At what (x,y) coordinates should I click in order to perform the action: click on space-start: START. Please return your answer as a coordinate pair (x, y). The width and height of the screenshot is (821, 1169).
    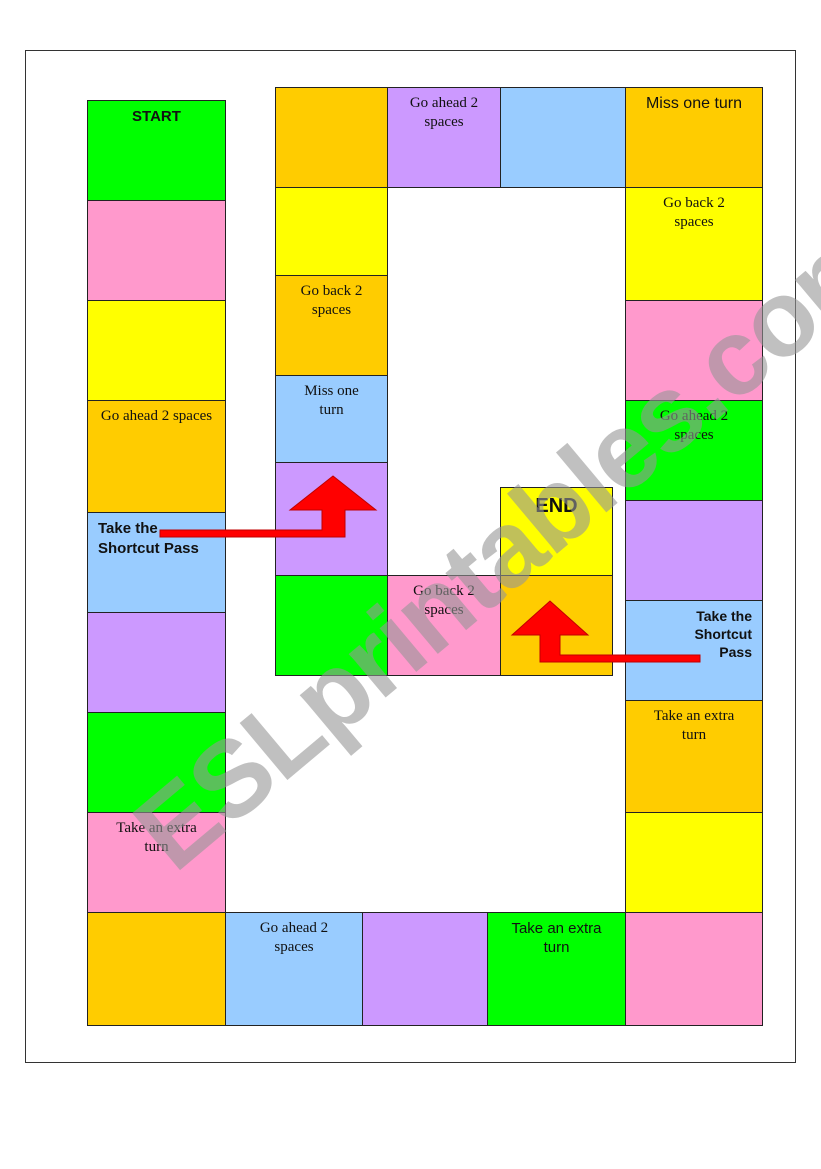
    Looking at the image, I should click on (156, 150).